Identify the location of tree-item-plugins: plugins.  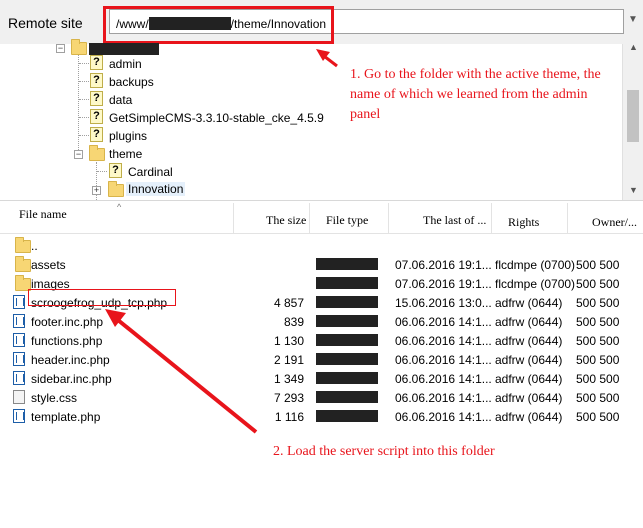
(128, 136).